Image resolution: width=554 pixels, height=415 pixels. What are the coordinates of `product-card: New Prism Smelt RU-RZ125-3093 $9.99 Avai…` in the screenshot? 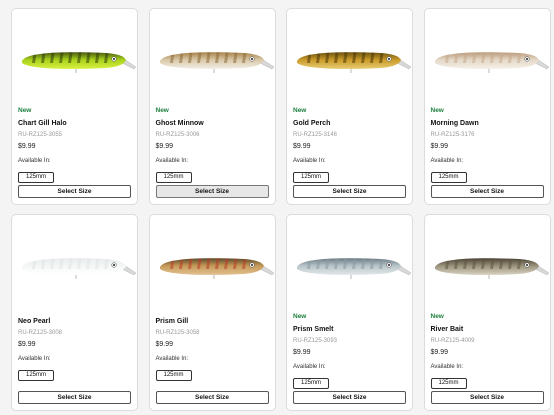 It's located at (349, 312).